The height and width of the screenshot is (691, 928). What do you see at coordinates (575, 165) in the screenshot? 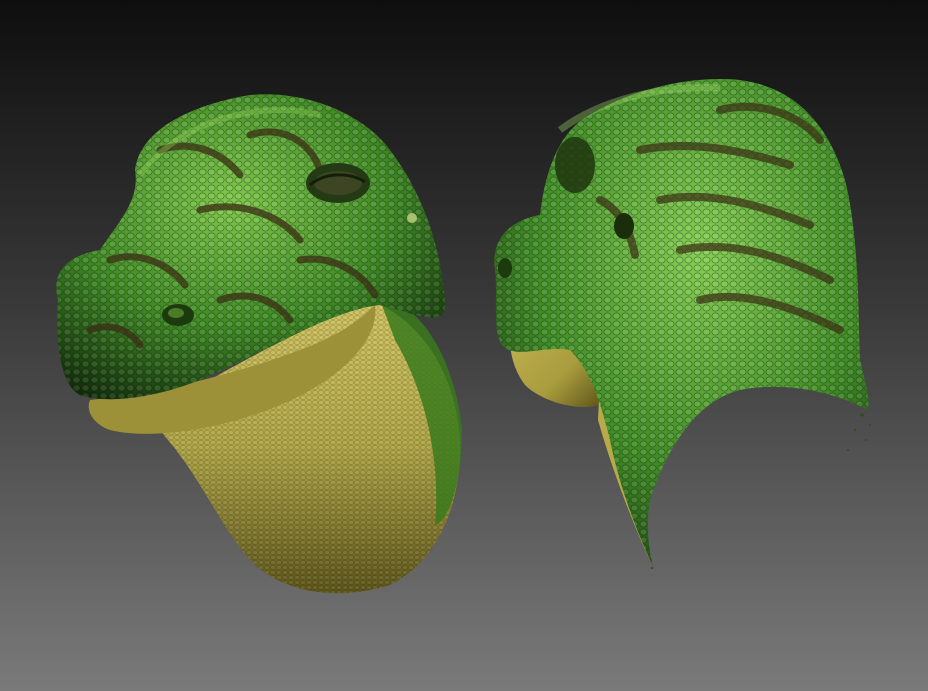
I see `eye-socket-right` at bounding box center [575, 165].